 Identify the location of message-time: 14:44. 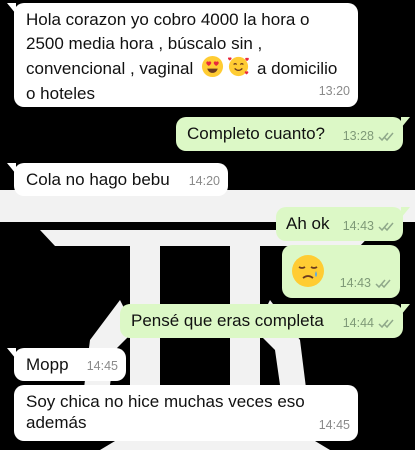
(358, 323).